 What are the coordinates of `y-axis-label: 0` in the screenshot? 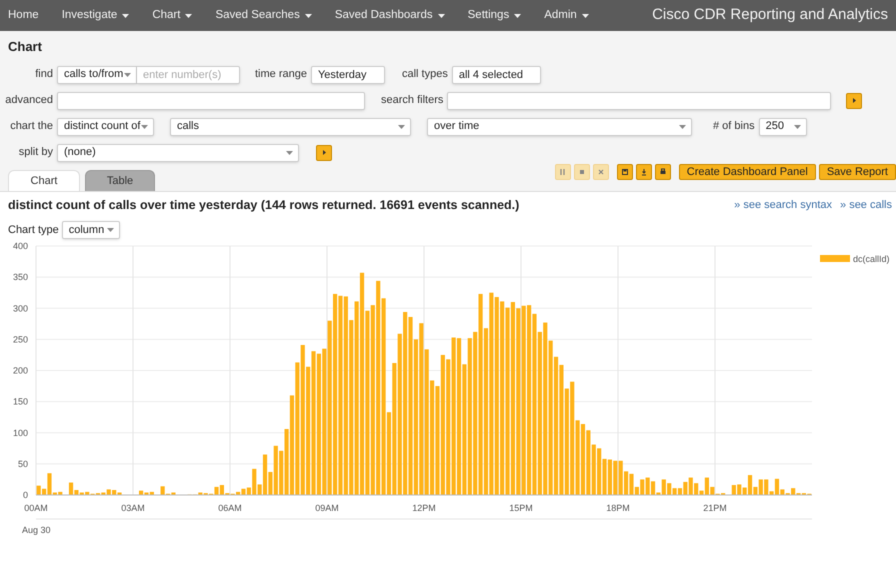 It's located at (25, 495).